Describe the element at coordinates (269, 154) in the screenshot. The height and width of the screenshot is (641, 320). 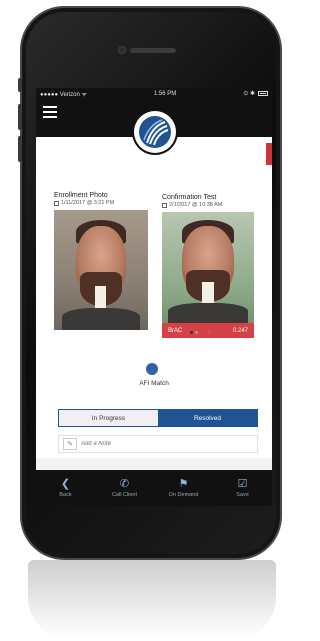
I see `side-alert-tab` at that location.